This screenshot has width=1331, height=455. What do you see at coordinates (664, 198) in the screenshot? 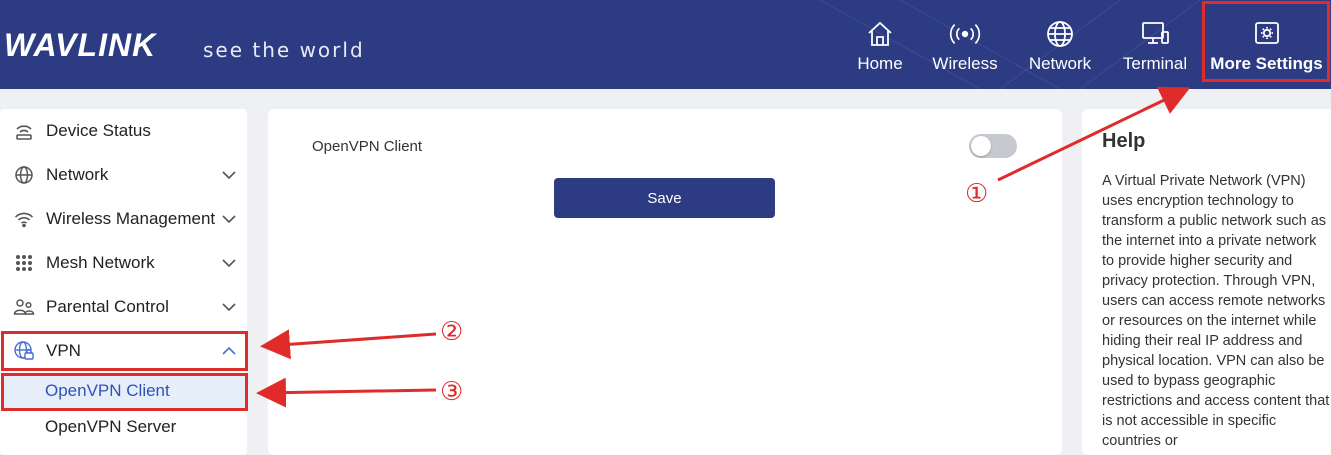
I see `save-button: Save` at bounding box center [664, 198].